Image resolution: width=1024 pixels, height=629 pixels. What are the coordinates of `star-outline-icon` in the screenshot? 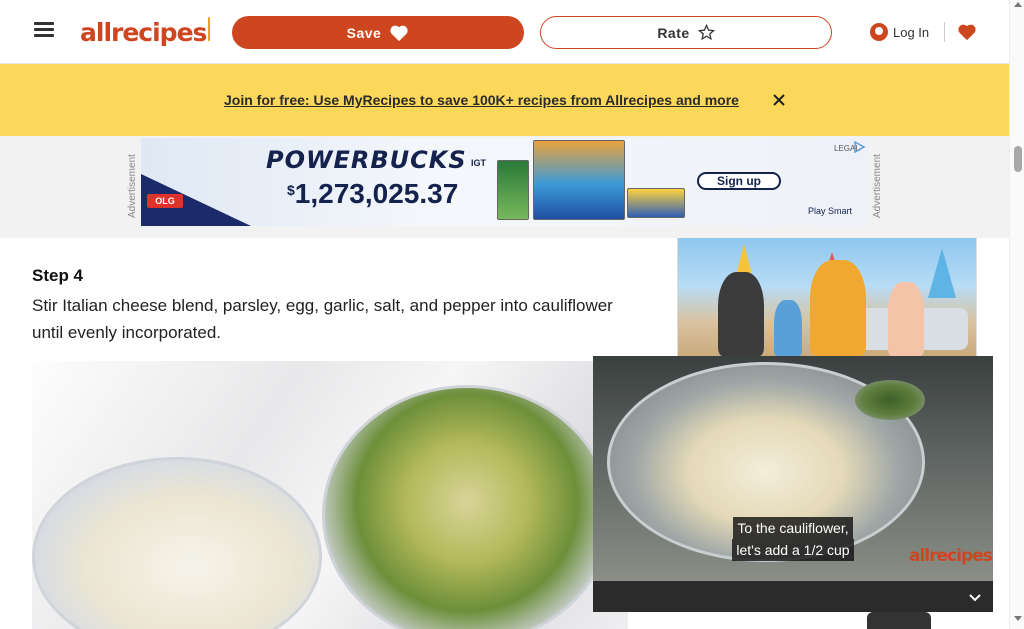 It's located at (706, 32).